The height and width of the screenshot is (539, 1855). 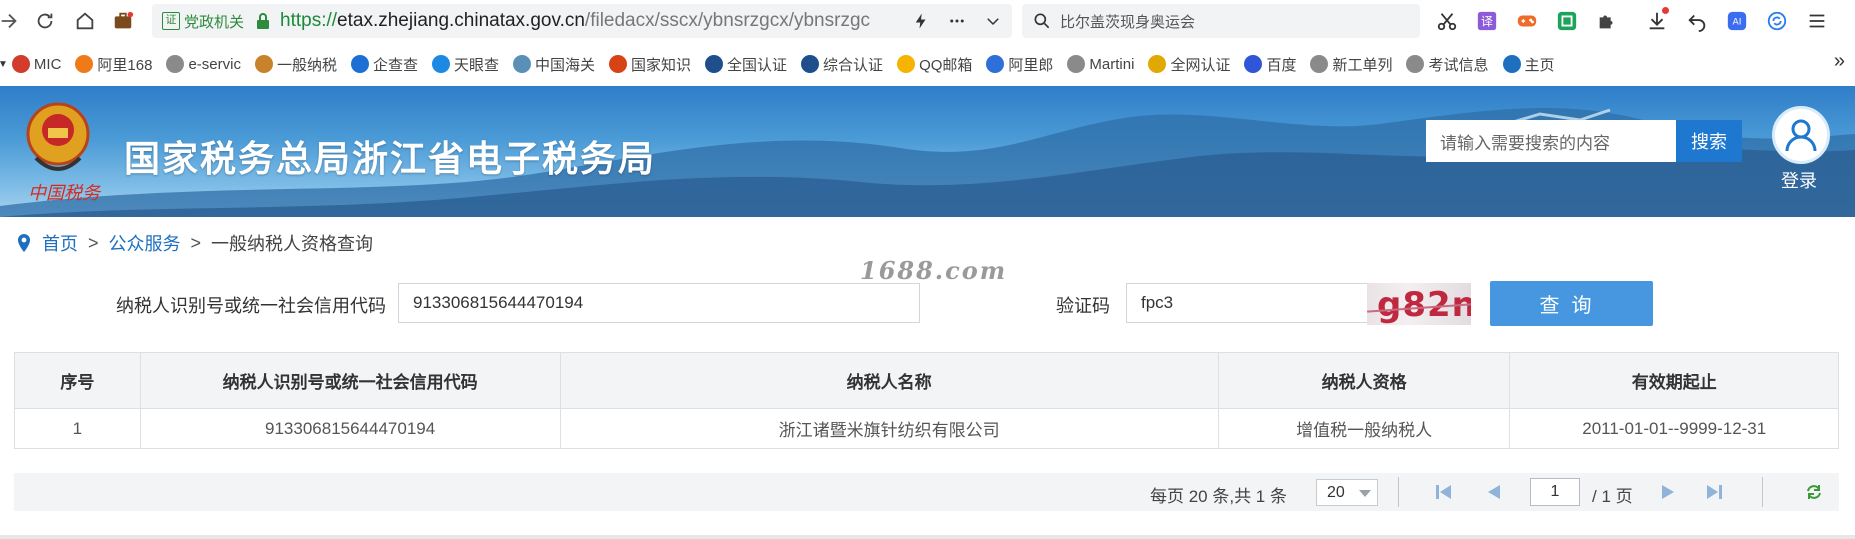 What do you see at coordinates (1347, 492) in the screenshot?
I see `page-size-select: 20` at bounding box center [1347, 492].